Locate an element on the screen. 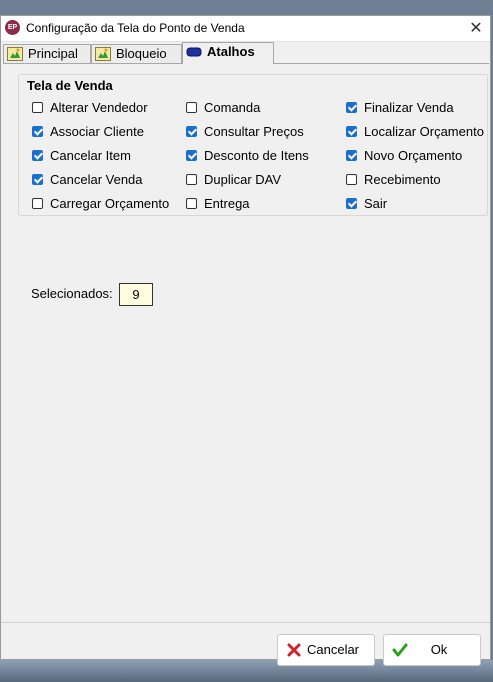  app-icon: EP is located at coordinates (12, 27).